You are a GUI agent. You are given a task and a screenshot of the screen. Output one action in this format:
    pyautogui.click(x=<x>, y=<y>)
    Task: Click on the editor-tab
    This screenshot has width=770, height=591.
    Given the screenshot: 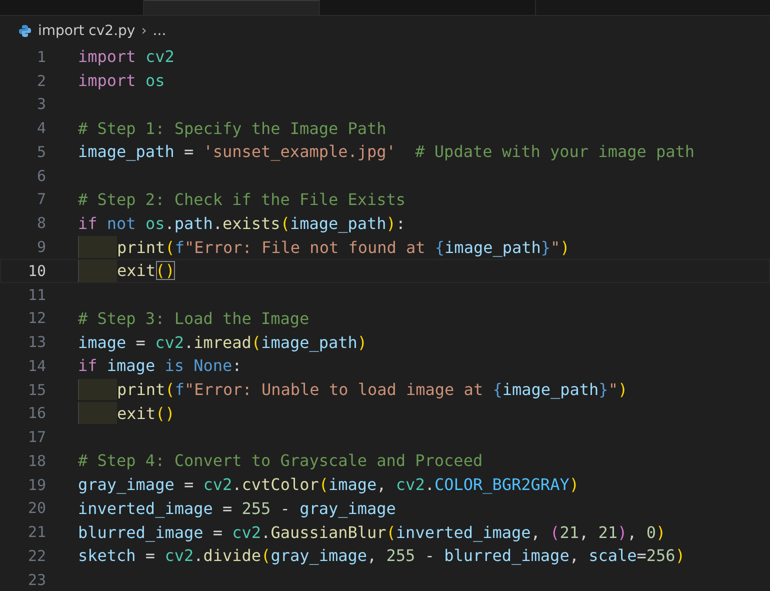 What is the action you would take?
    pyautogui.click(x=232, y=7)
    